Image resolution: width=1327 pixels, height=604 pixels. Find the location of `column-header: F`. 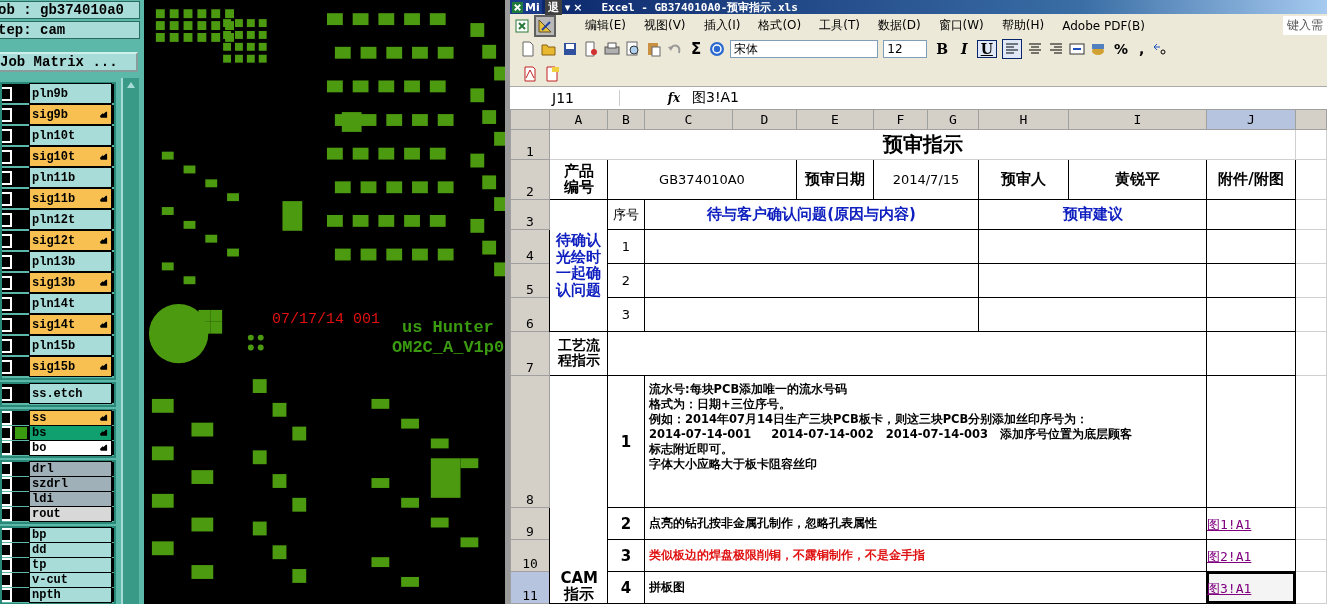

column-header: F is located at coordinates (900, 119).